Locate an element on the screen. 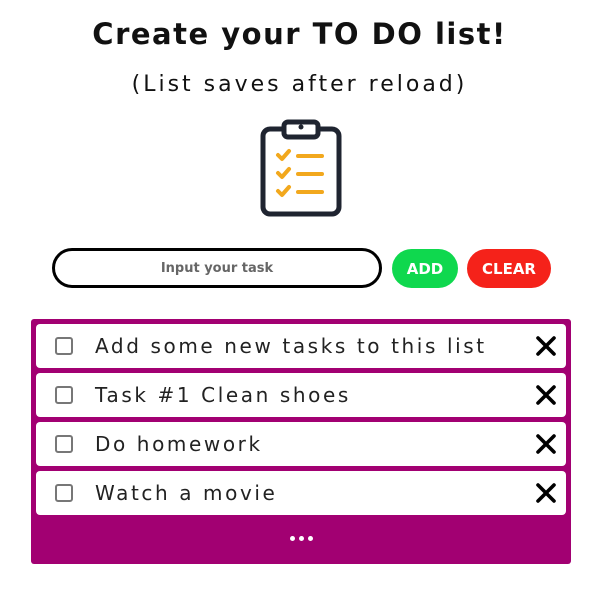 This screenshot has width=599, height=593. task-text: Task #1 Clean shoes is located at coordinates (223, 395).